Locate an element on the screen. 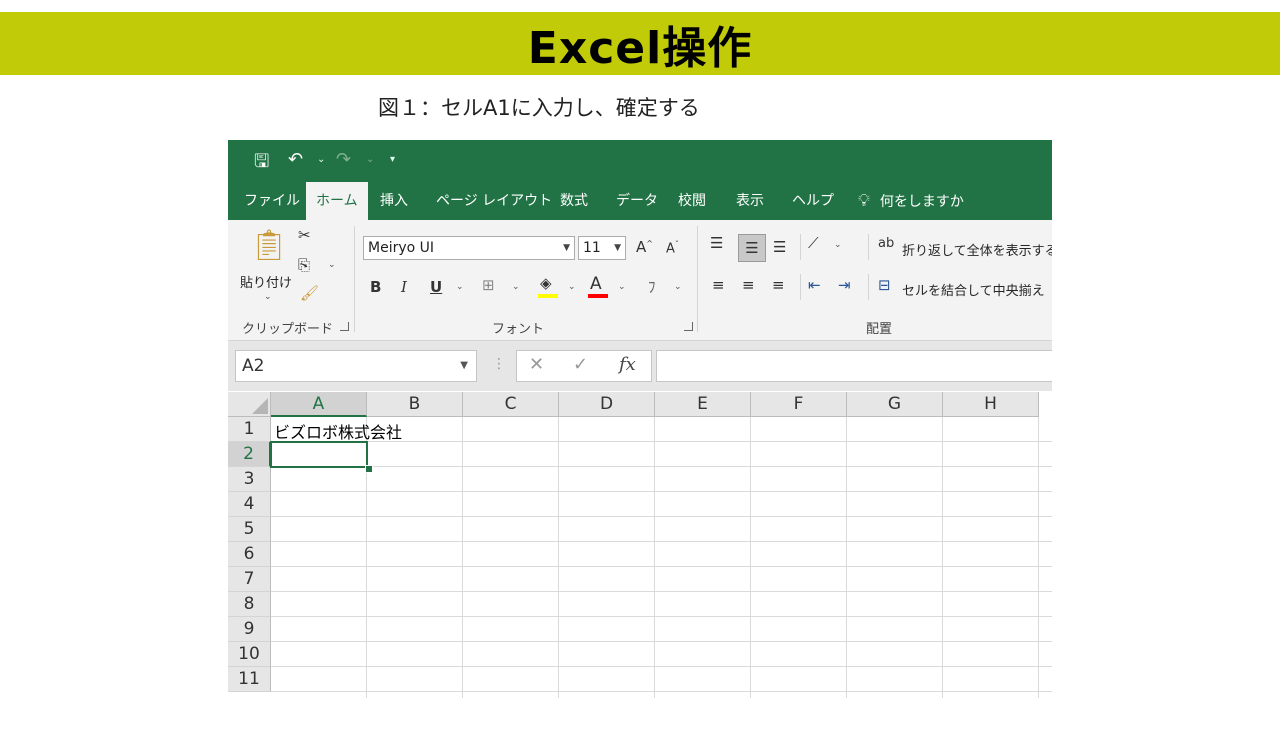 This screenshot has width=1280, height=740. orientation-dropdown-icon: ⌄ is located at coordinates (838, 245).